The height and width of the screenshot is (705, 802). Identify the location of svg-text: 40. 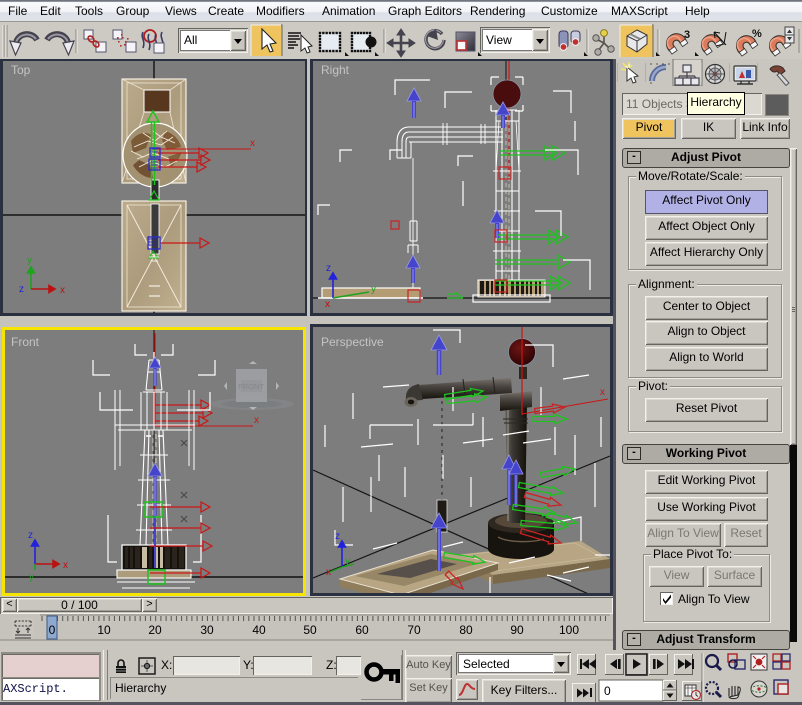
(259, 630).